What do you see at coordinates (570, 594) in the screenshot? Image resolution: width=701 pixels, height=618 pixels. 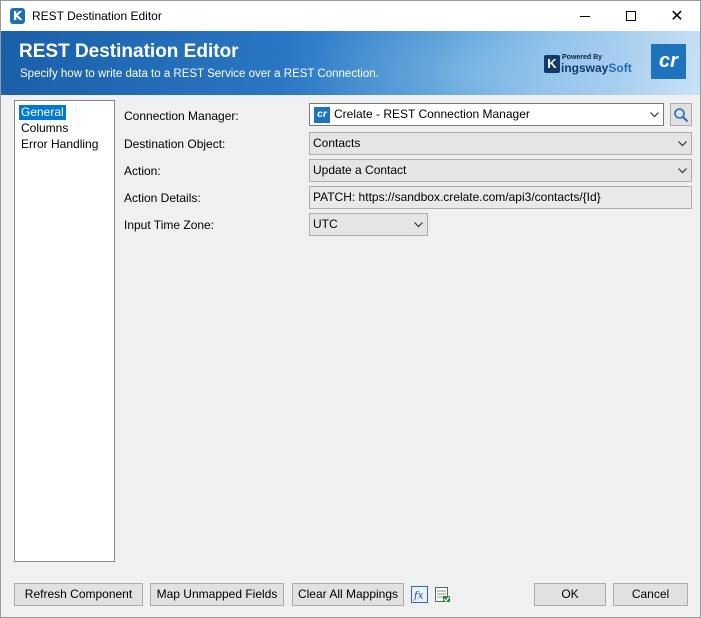 I see `ok-button: OK` at bounding box center [570, 594].